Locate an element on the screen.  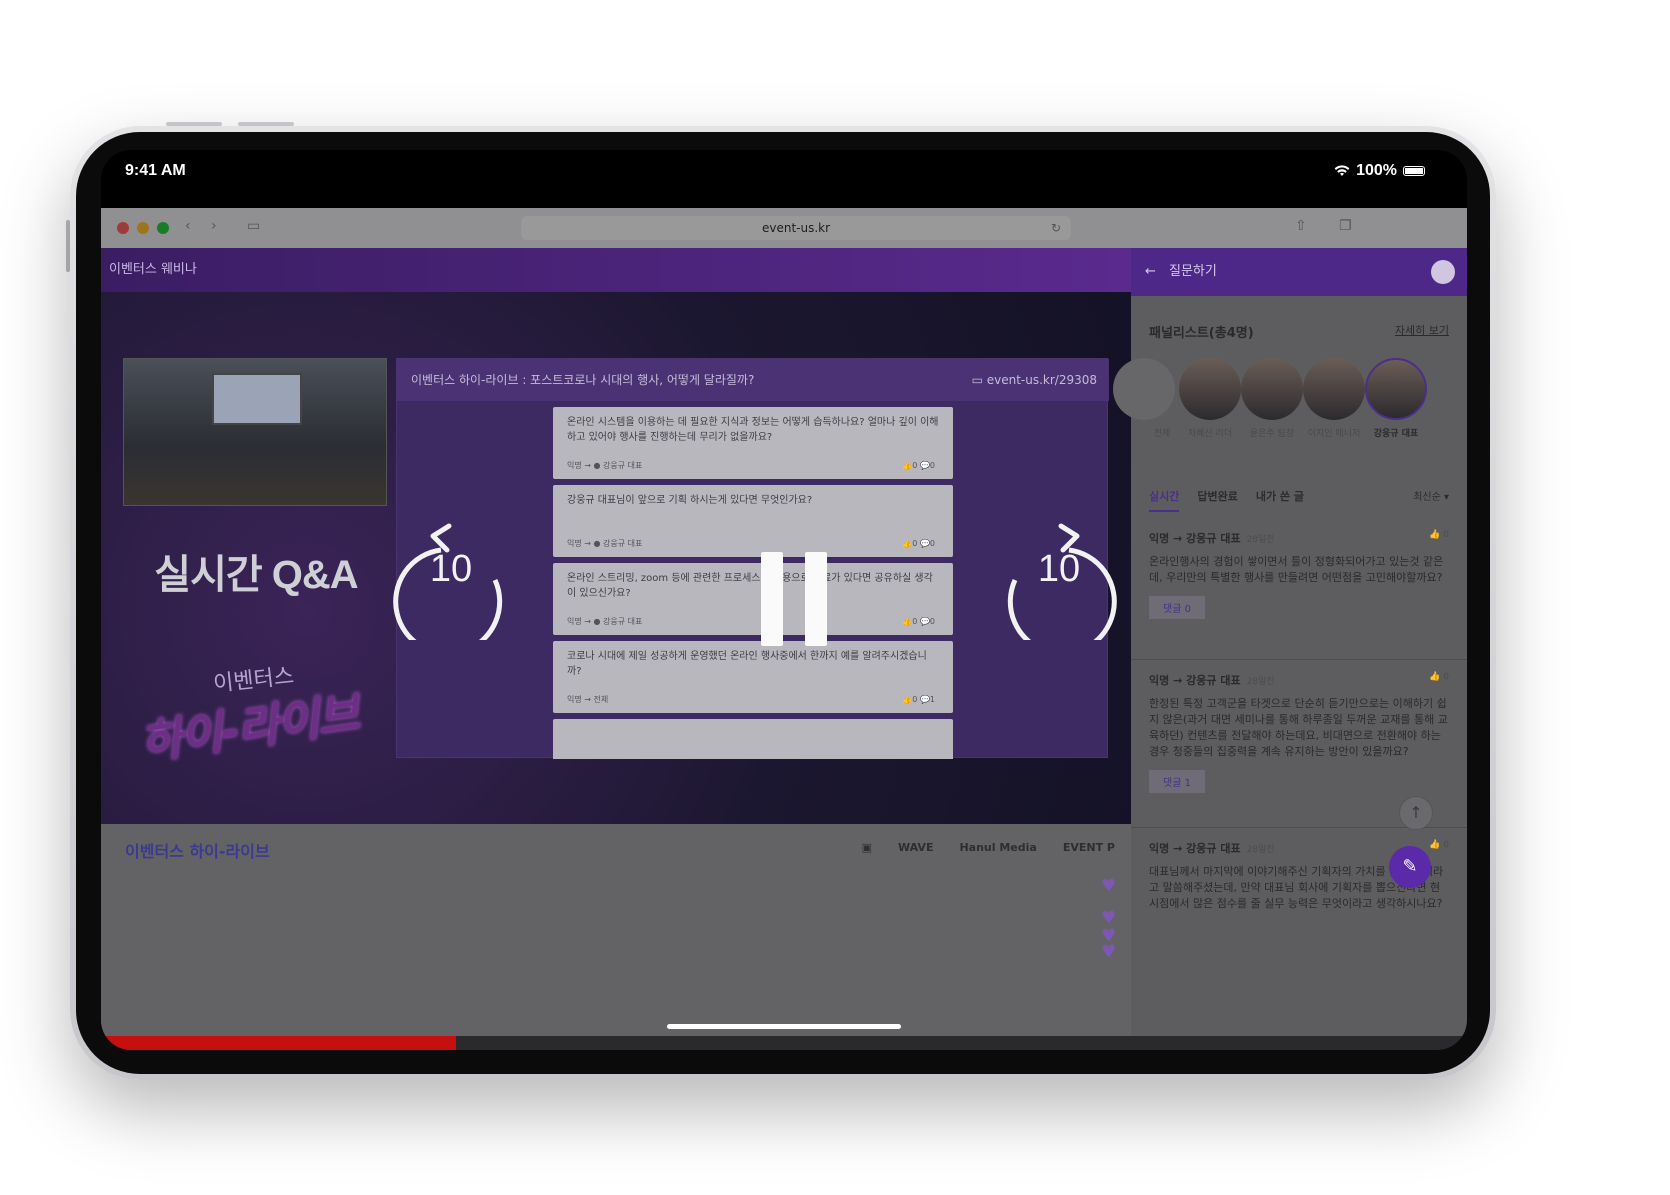
address-bar: event-us.kr ↻ is located at coordinates (796, 228).